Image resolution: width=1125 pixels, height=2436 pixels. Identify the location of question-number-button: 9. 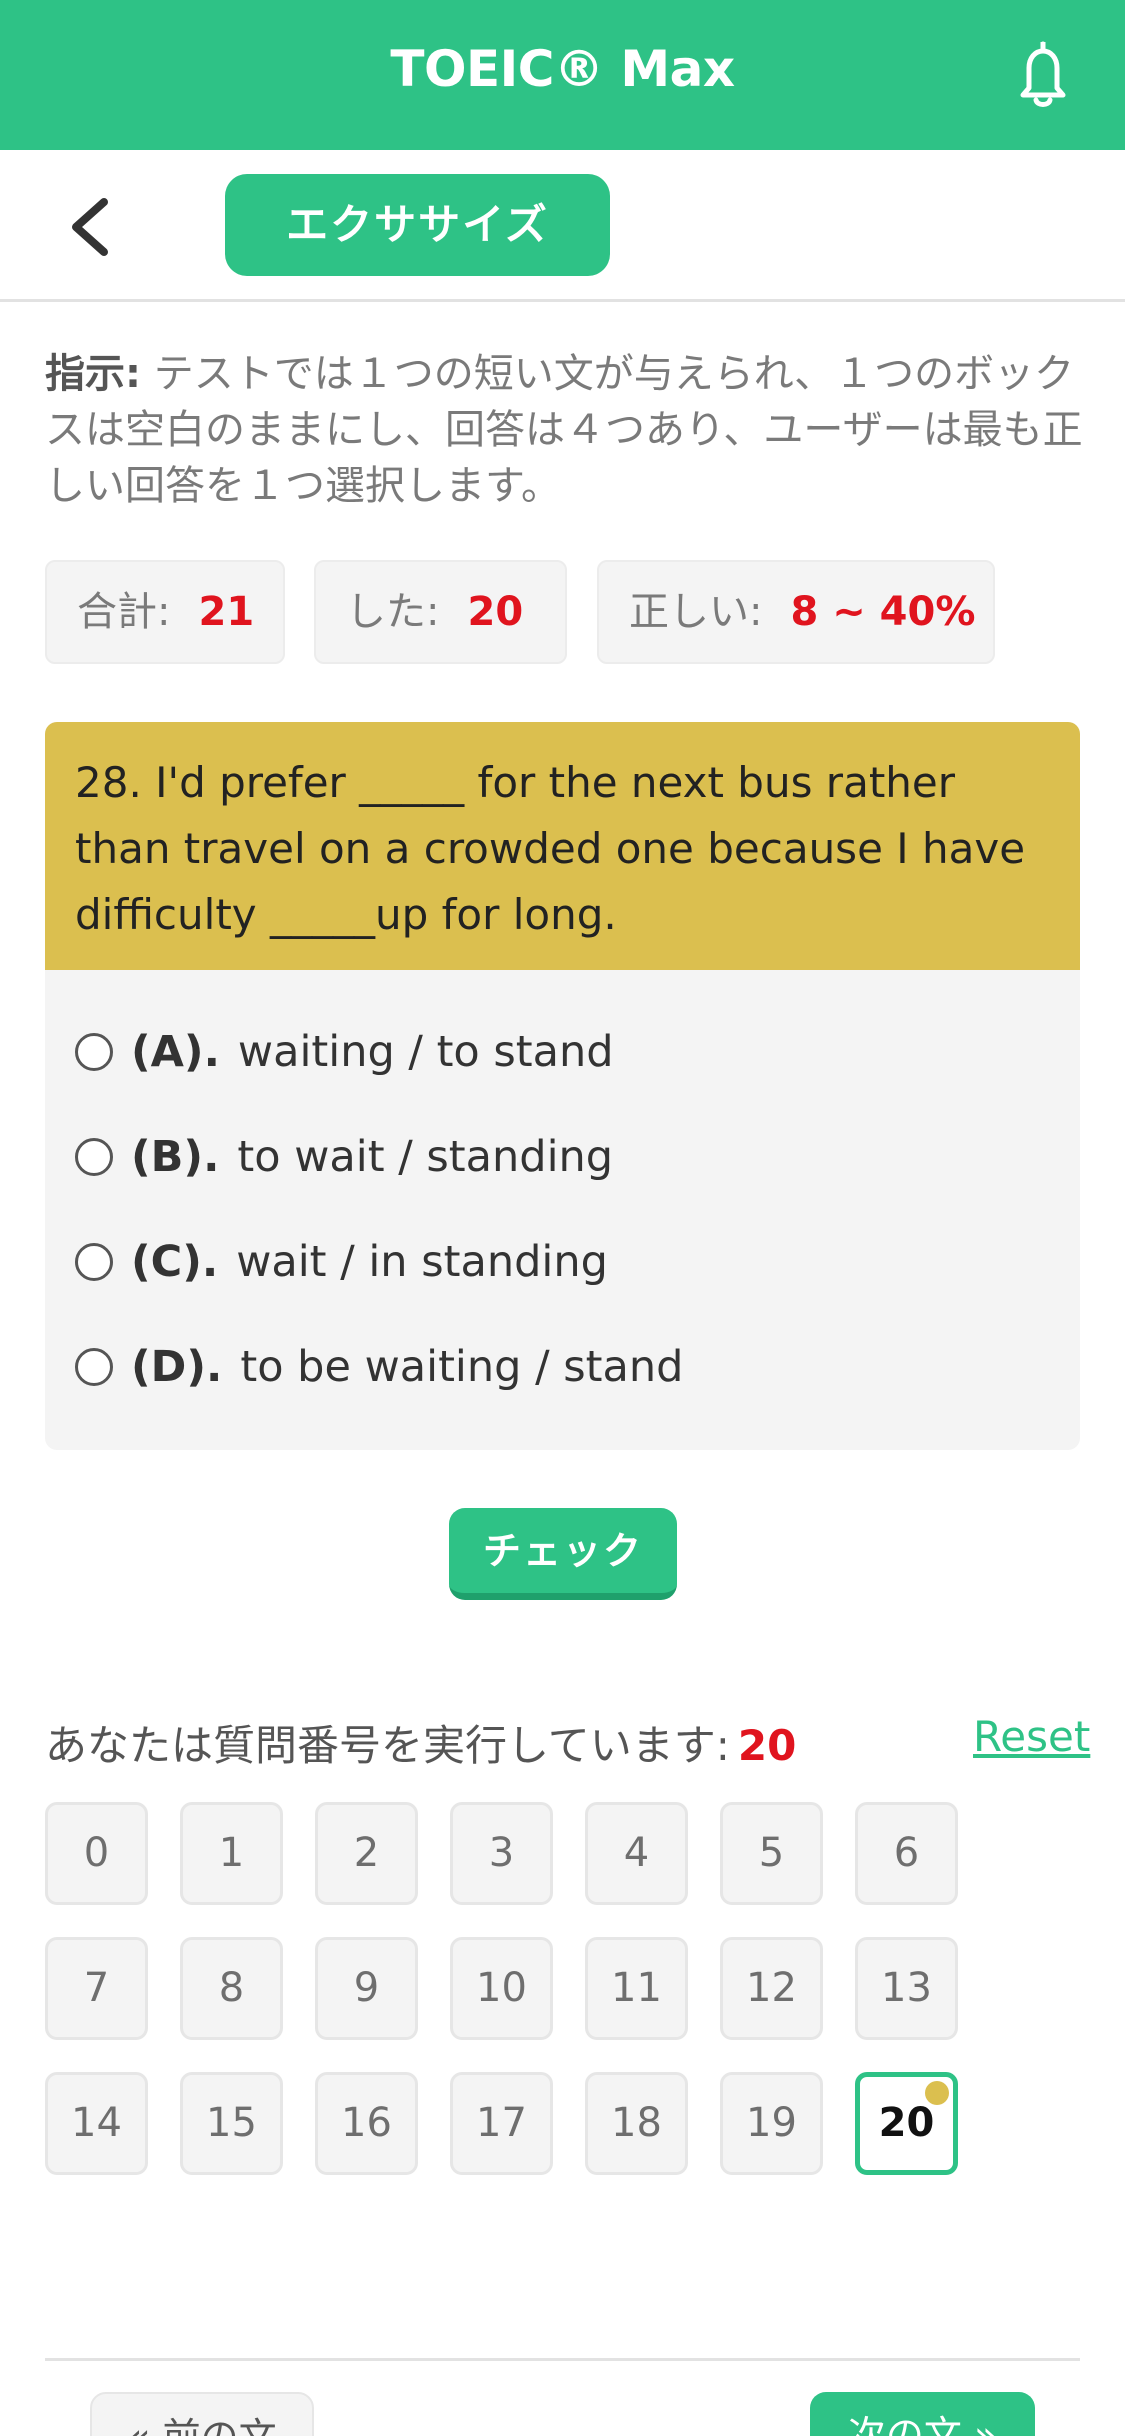
(366, 1988).